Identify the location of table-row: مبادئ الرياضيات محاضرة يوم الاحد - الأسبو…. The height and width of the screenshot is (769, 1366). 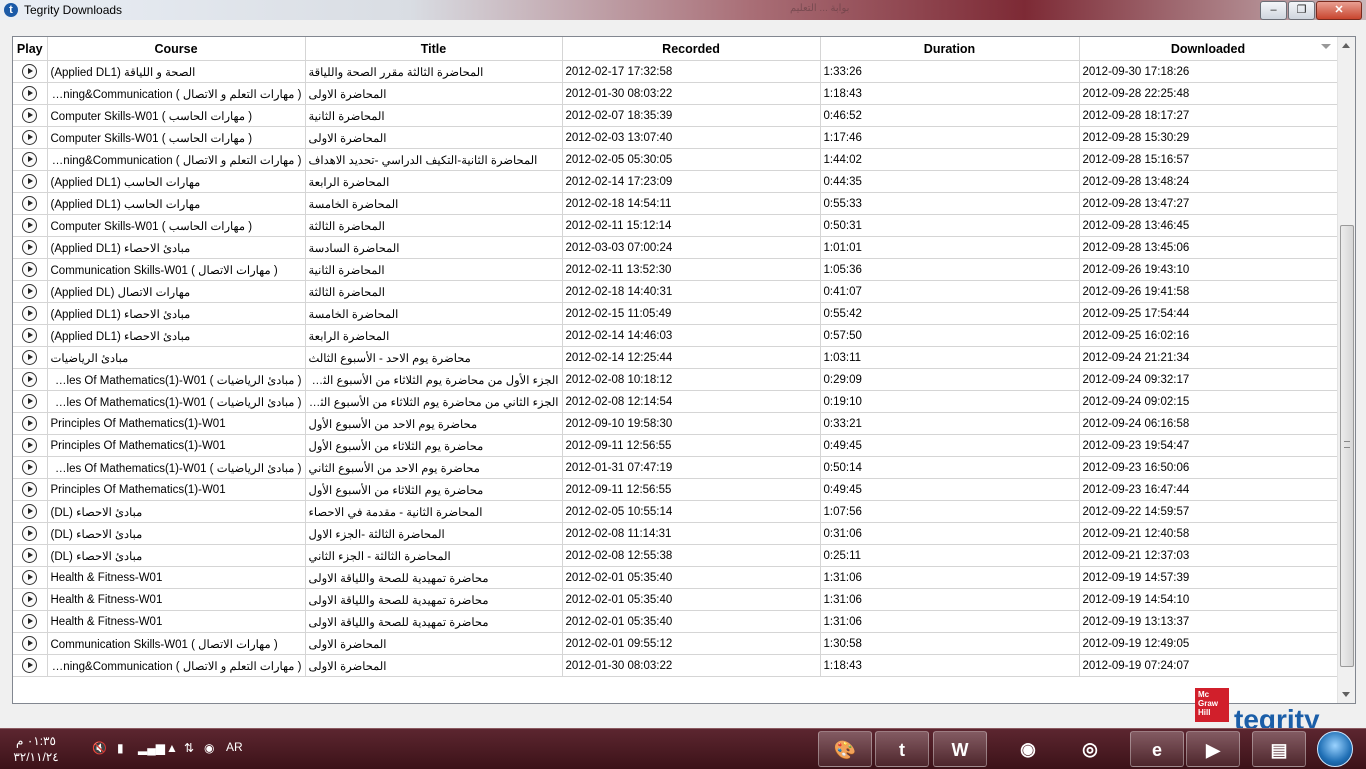
(675, 357).